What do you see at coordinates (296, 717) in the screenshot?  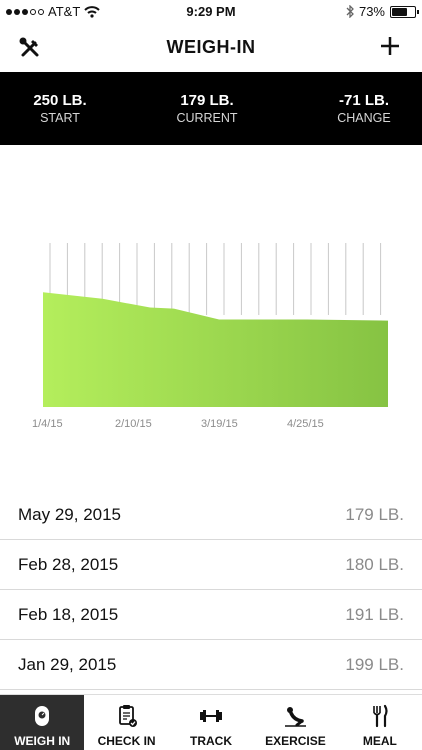 I see `situp-icon` at bounding box center [296, 717].